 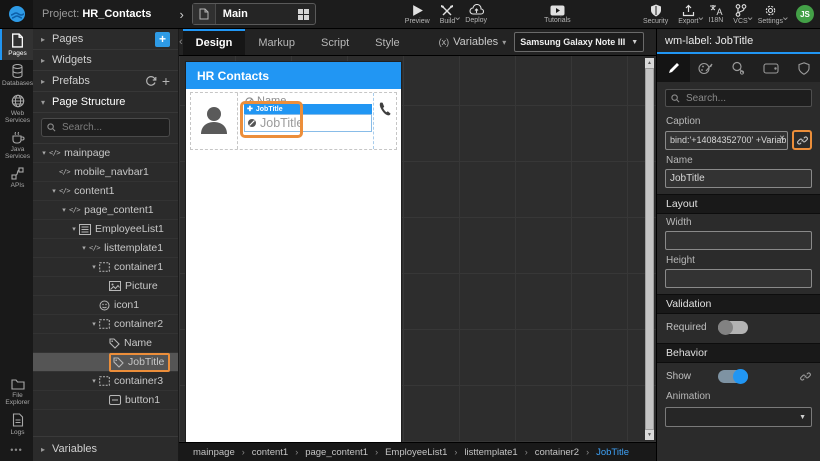 I want to click on add-page-button: +, so click(x=162, y=39).